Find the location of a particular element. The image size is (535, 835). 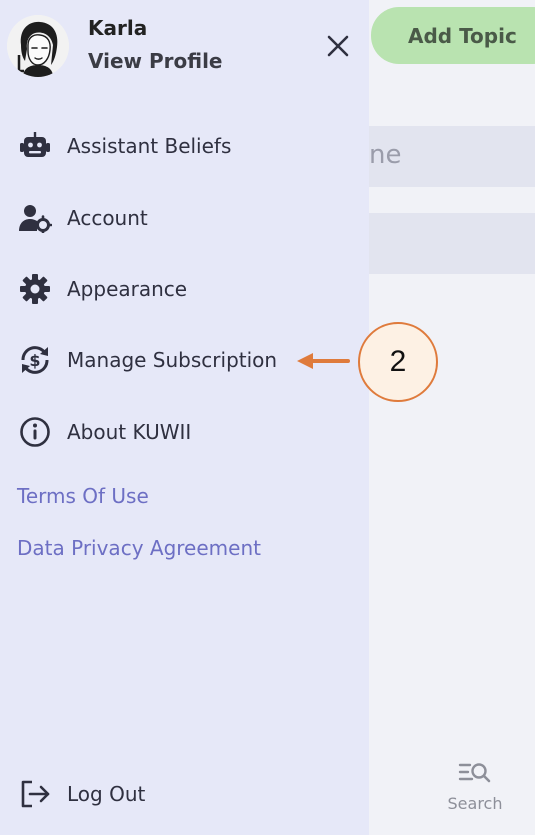

close-icon is located at coordinates (338, 46).